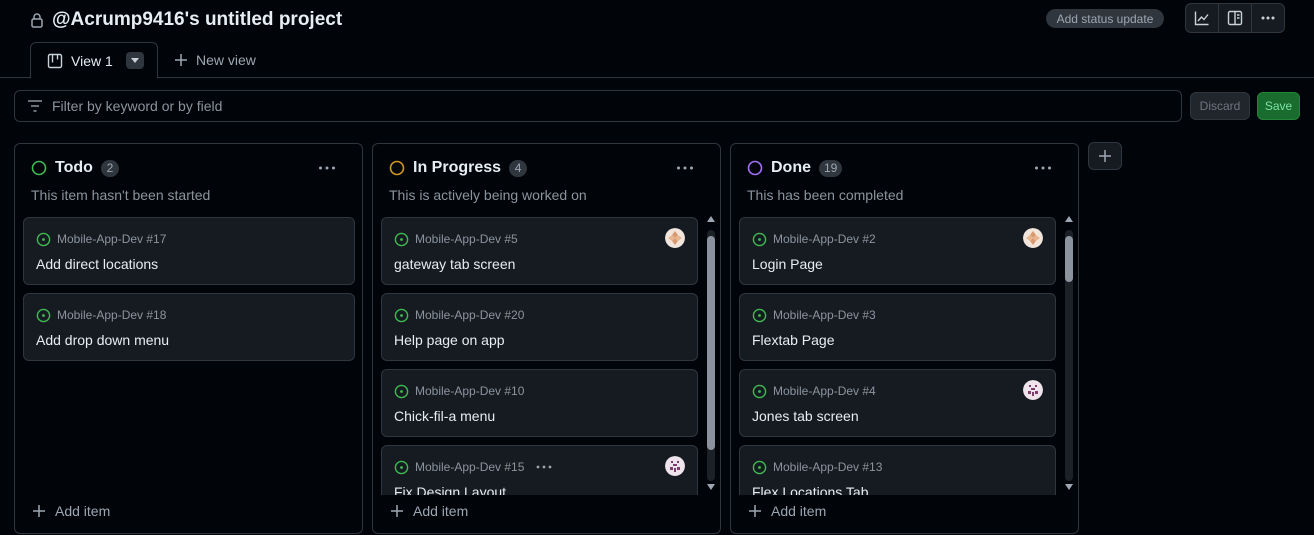 The width and height of the screenshot is (1314, 535). I want to click on issue-ref-text: Mobile-App-Dev #20, so click(470, 315).